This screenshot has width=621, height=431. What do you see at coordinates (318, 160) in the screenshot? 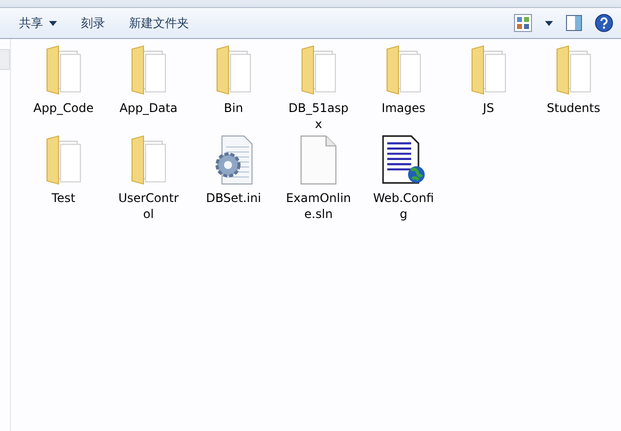
I see `file-icon` at bounding box center [318, 160].